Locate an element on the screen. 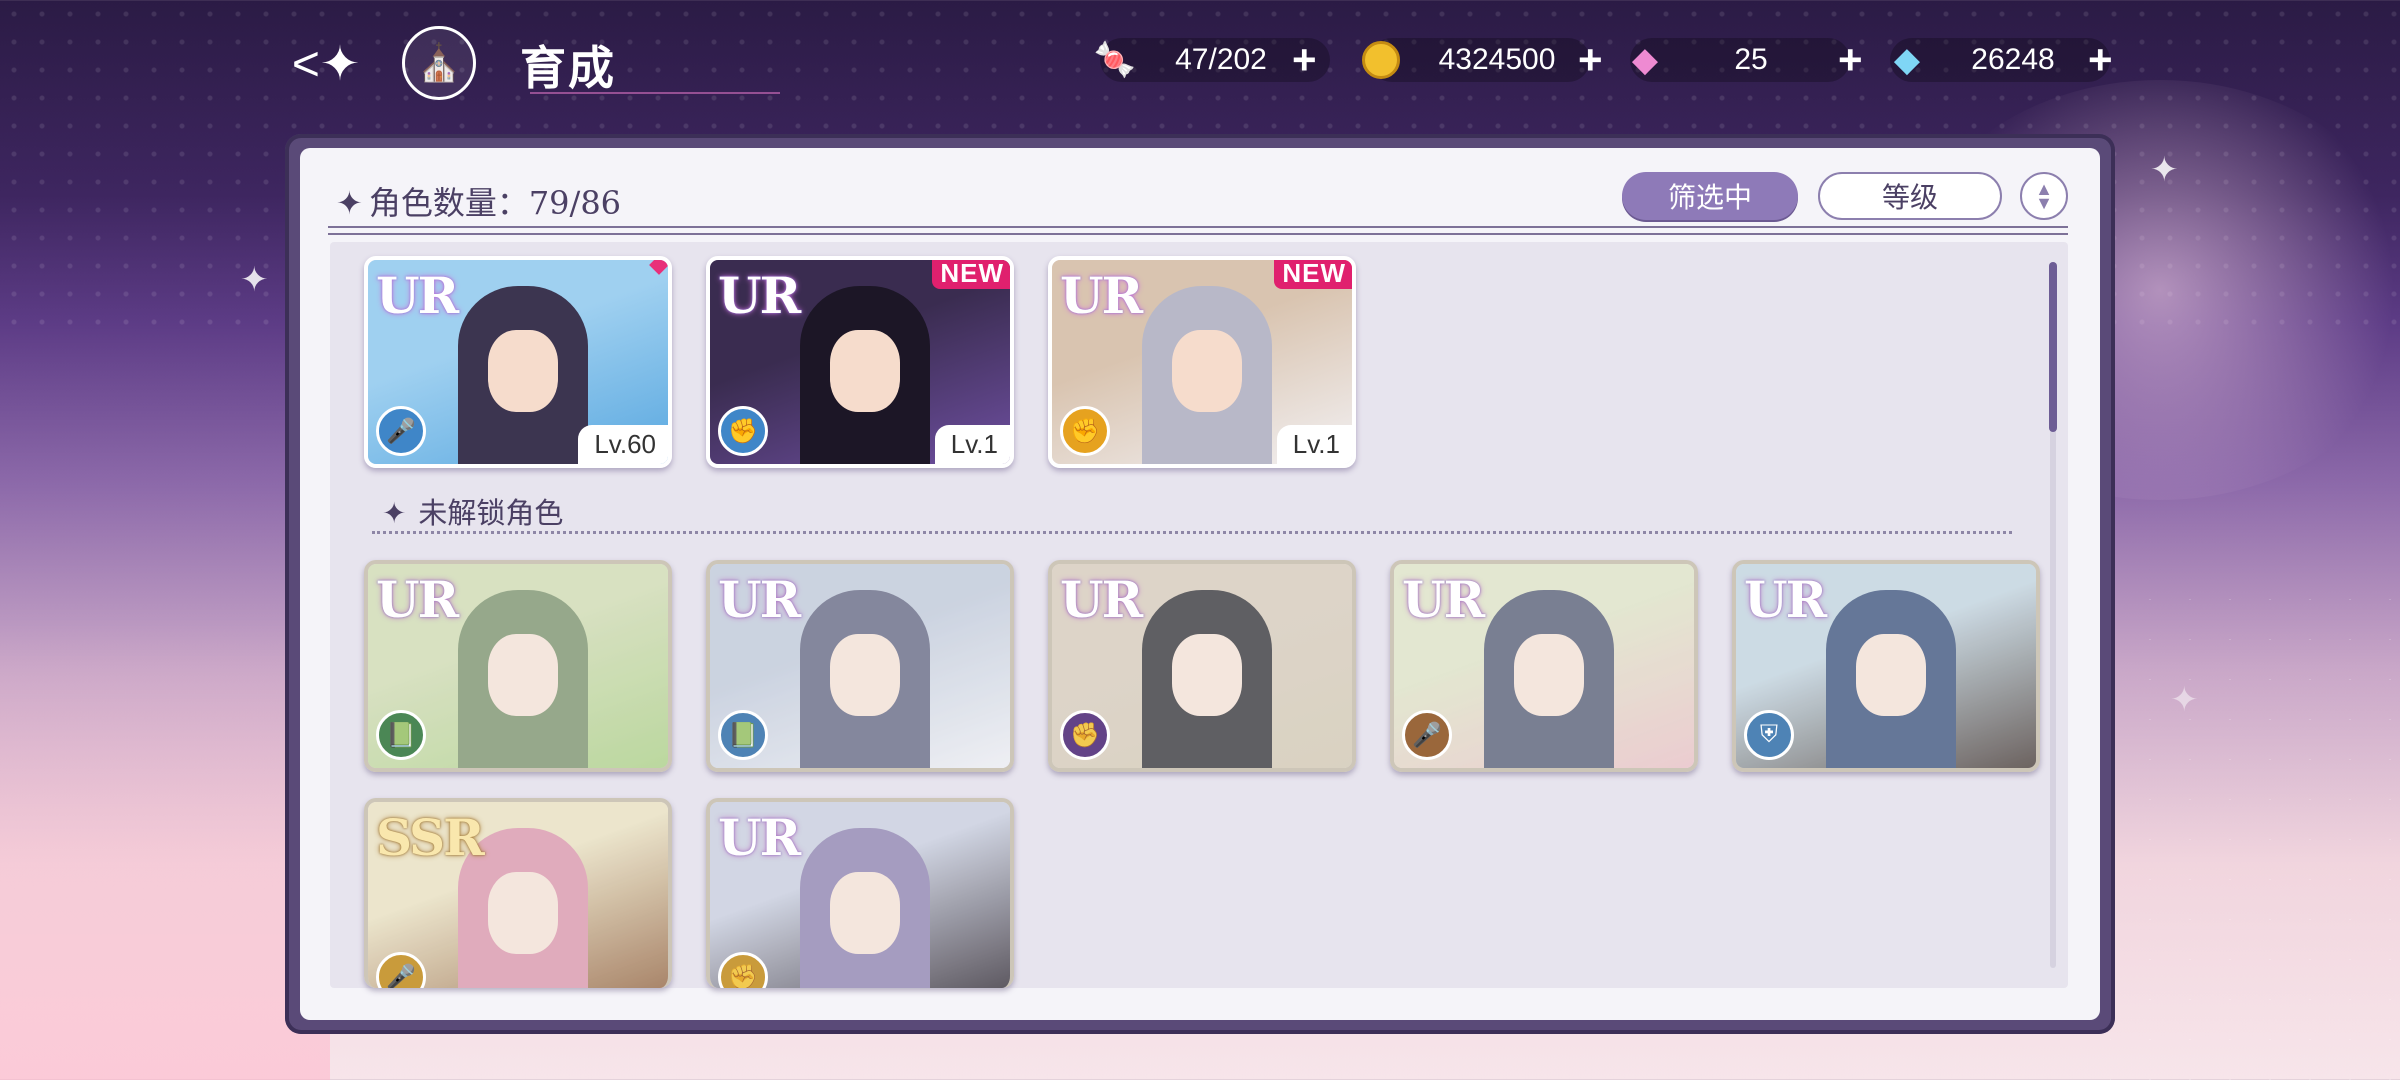 This screenshot has height=1080, width=2400. currency-blue-gem: ◆ 26248 + is located at coordinates (1997, 60).